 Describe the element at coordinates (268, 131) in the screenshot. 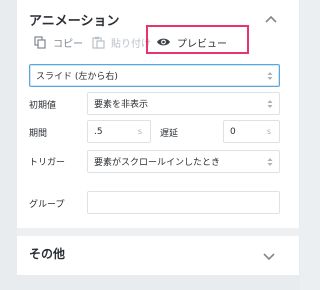

I see `delay-unit: s` at that location.